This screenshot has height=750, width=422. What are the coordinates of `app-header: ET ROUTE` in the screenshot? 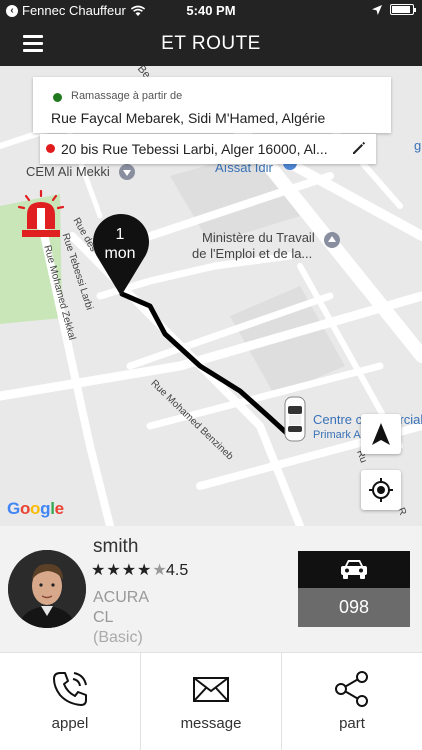 It's located at (211, 44).